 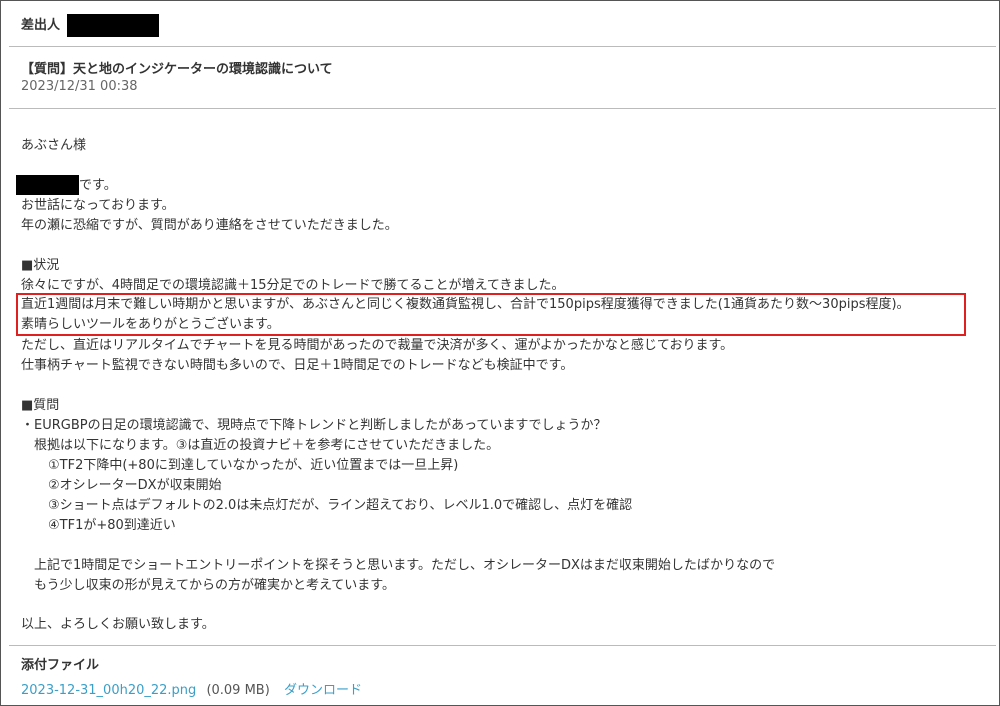 I want to click on body-line: 根拠は以下になります。③は直近の投資ナビ＋を参考にさせていただきました。, so click(x=267, y=445).